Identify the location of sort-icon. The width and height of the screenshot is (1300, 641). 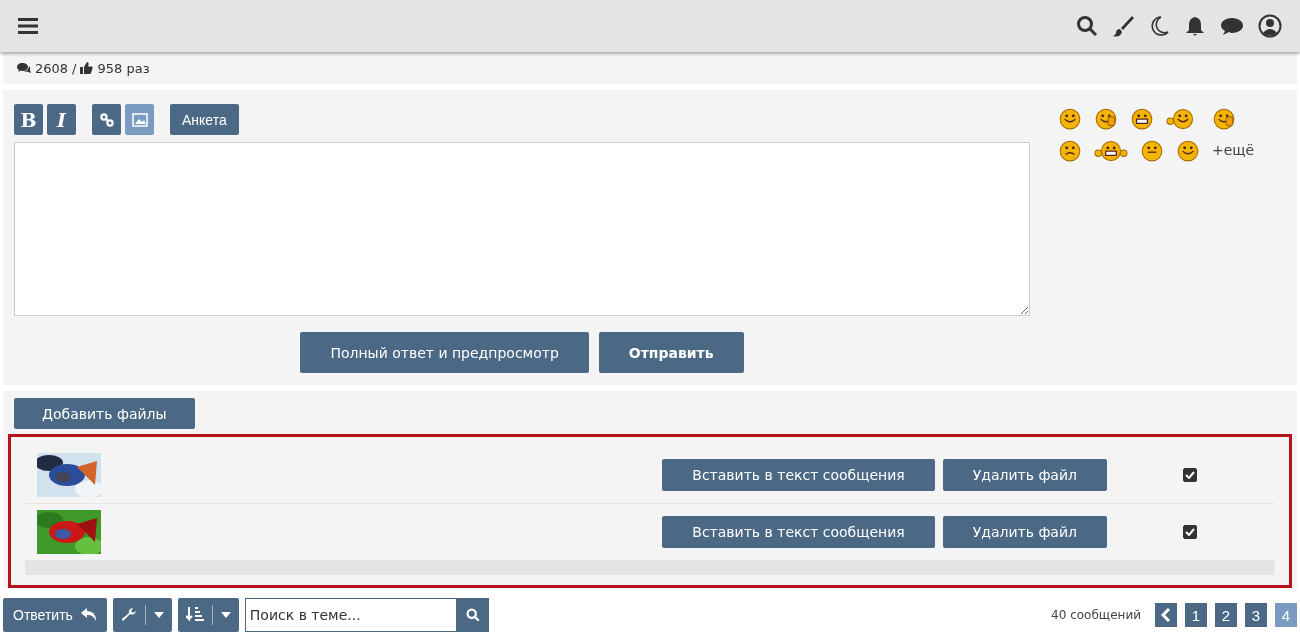
(194, 615).